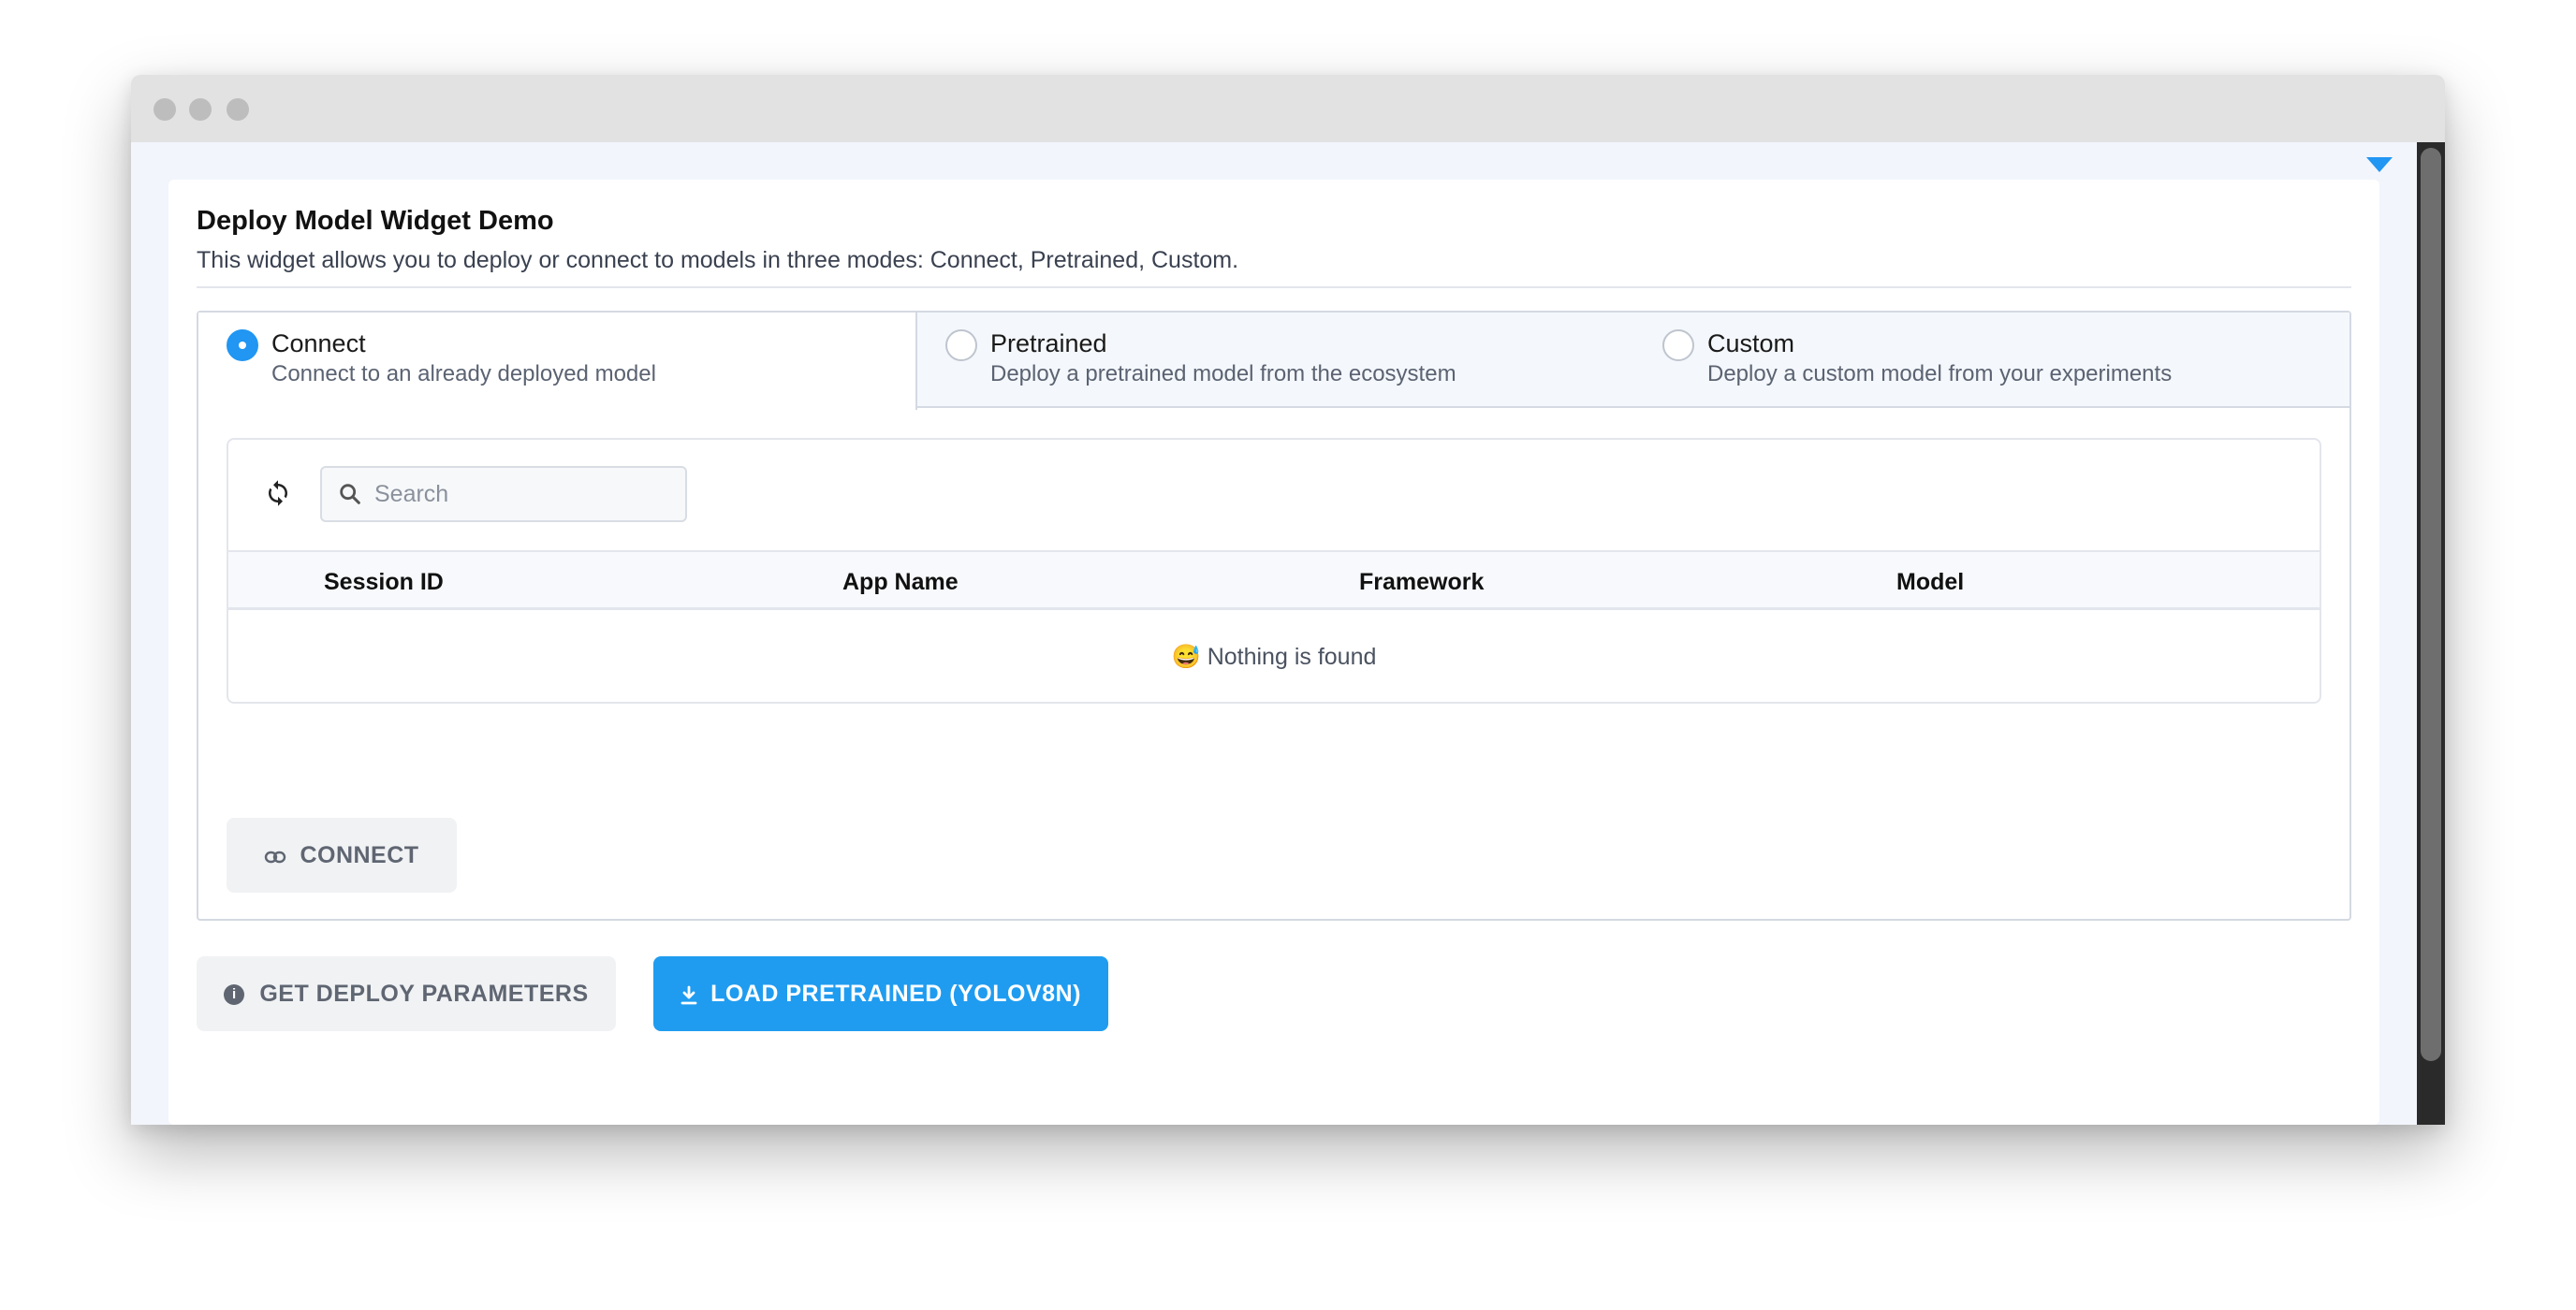  What do you see at coordinates (1048, 343) in the screenshot?
I see `tab-label: Pretrained` at bounding box center [1048, 343].